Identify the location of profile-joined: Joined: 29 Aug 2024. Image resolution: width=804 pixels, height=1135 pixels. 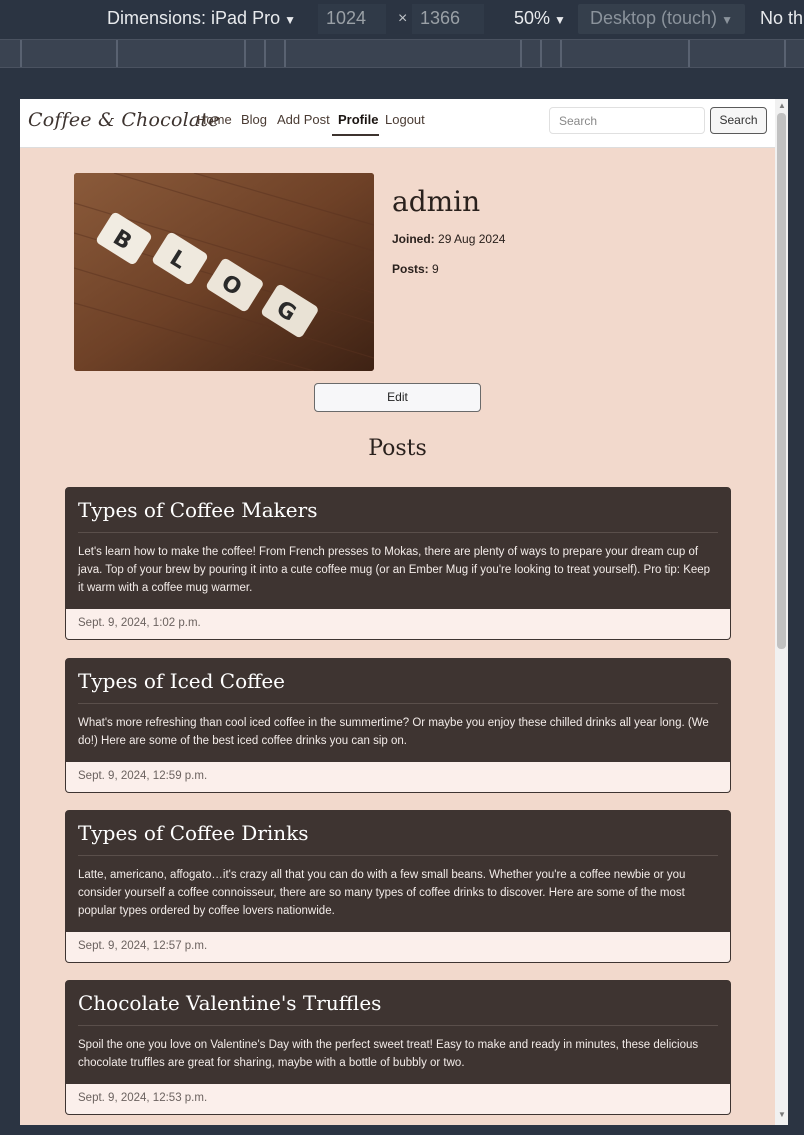
(448, 239).